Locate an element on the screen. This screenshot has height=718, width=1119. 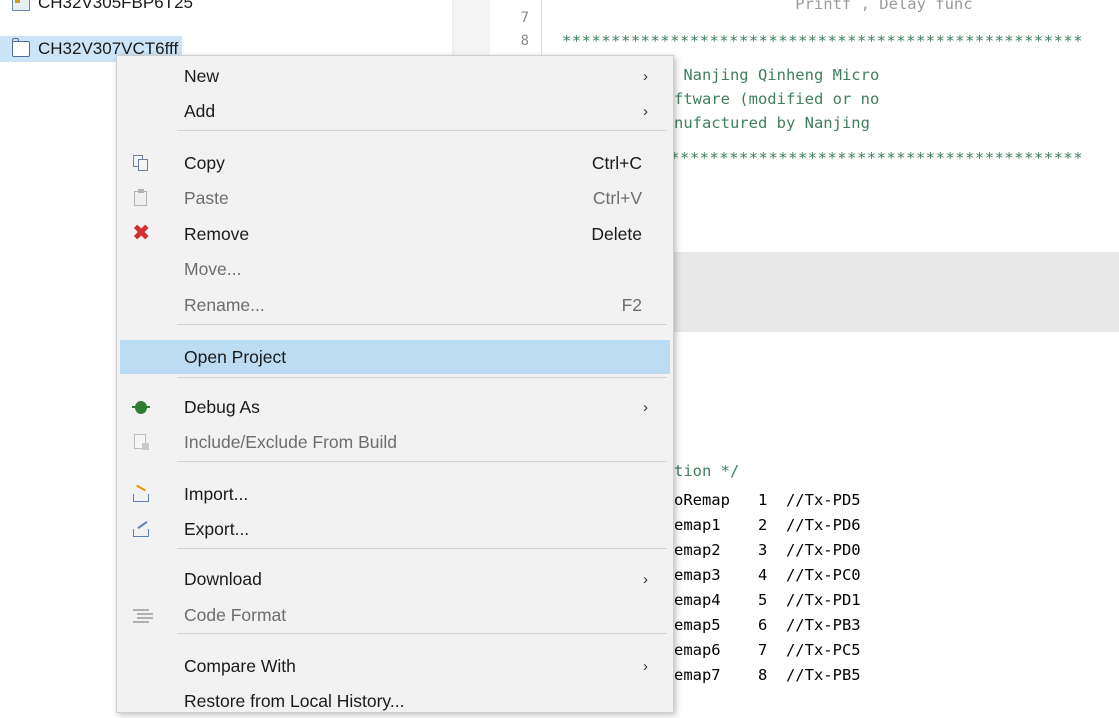
line-number: 8 is located at coordinates (524, 41).